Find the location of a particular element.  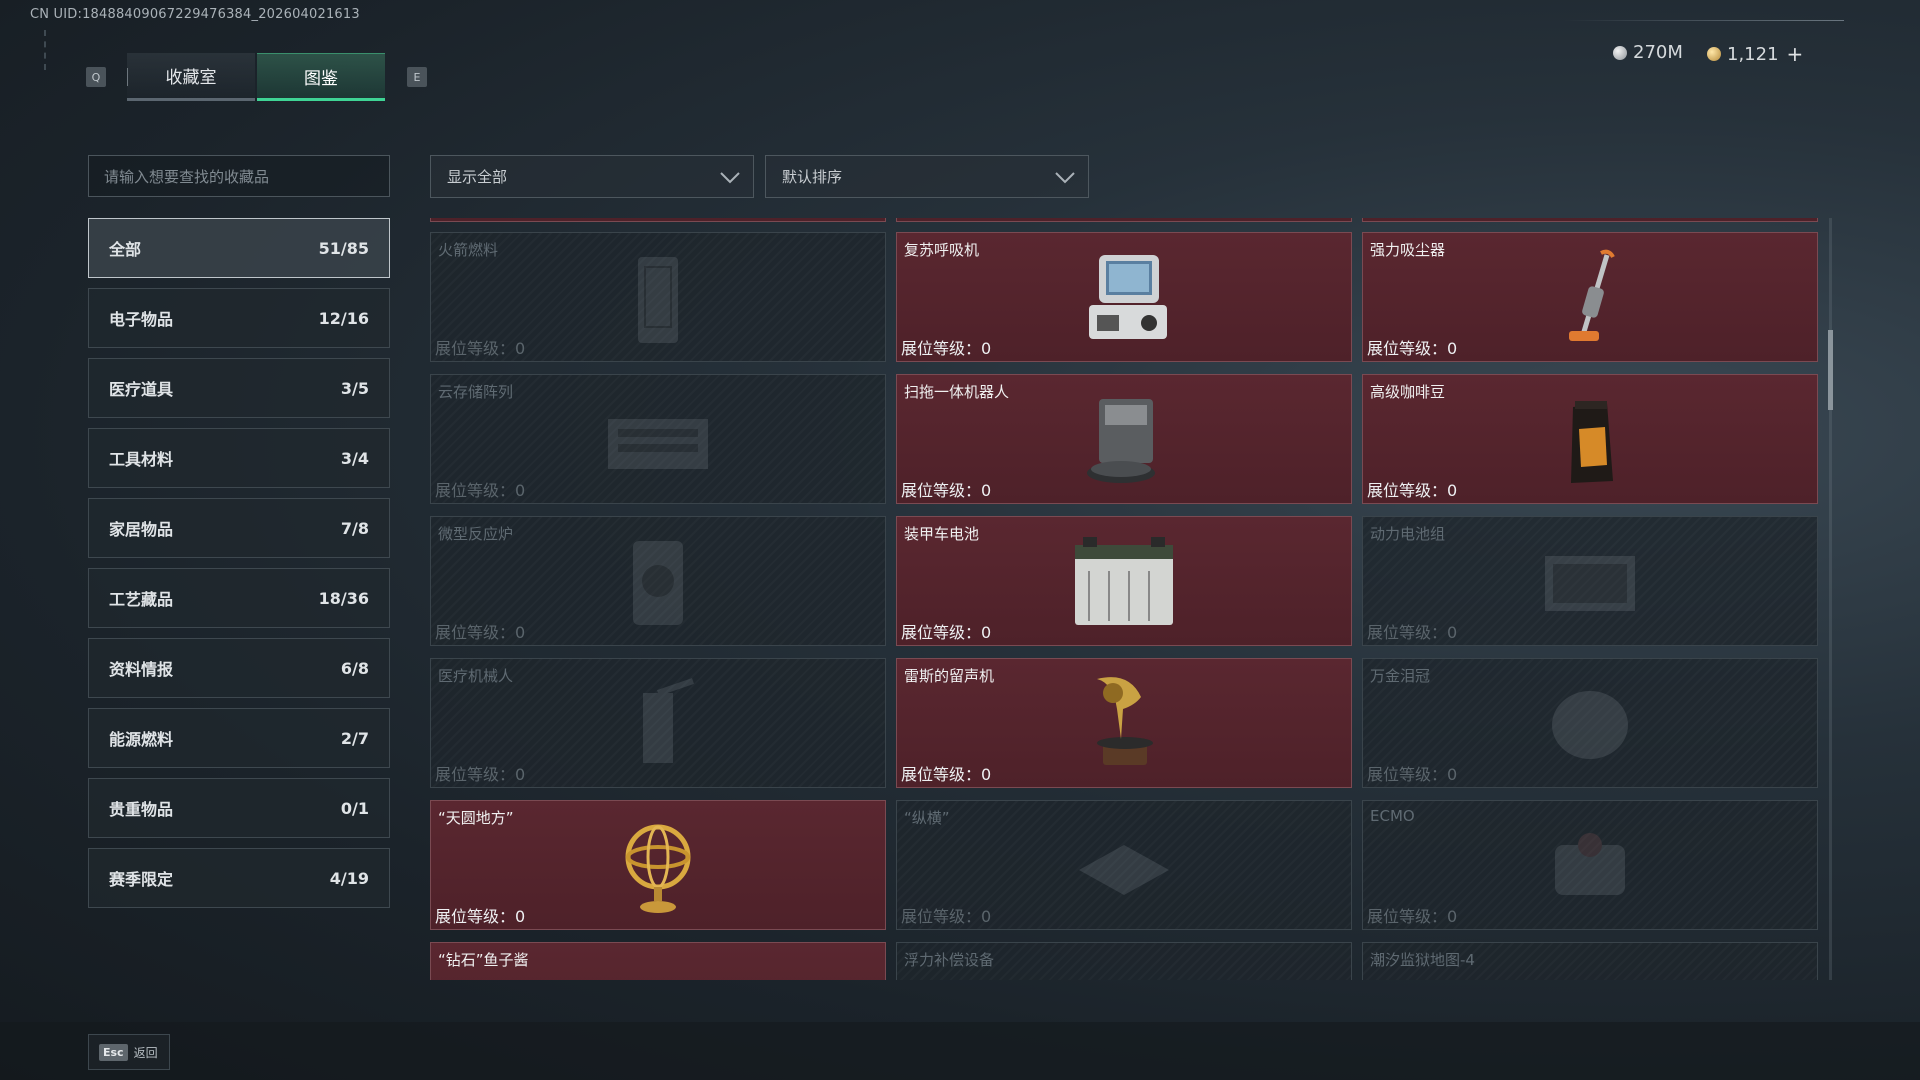

robot-mop-icon is located at coordinates (1121, 441).